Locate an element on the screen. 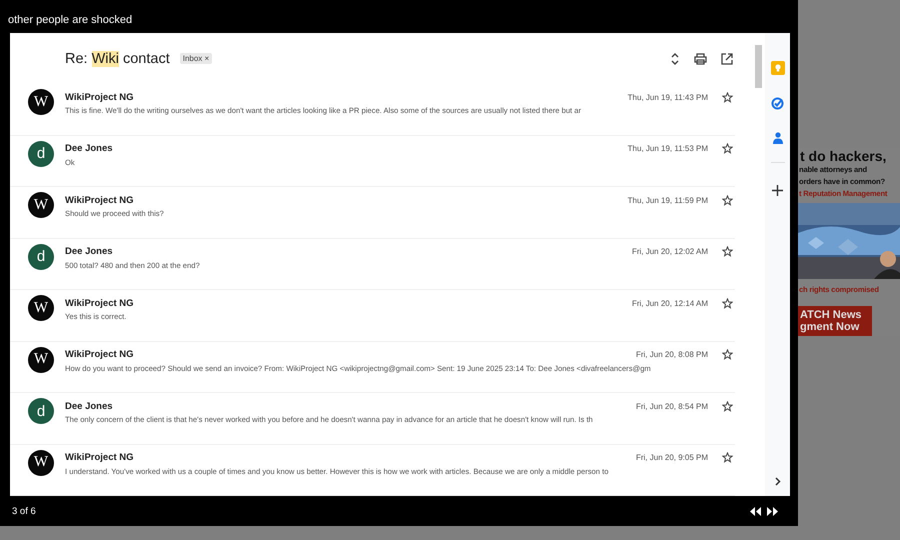 This screenshot has height=540, width=900. highlighted-word: Wiki is located at coordinates (105, 58).